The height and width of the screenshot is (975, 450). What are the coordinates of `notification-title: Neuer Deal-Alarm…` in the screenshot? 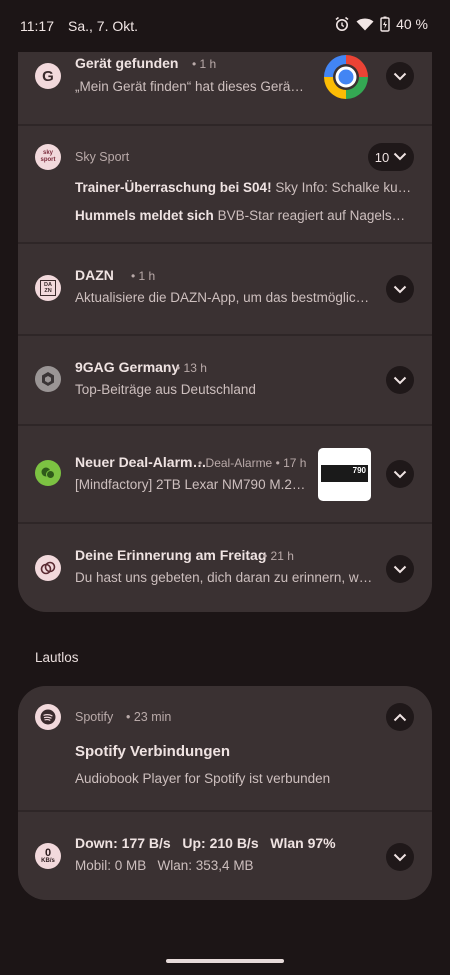 It's located at (141, 462).